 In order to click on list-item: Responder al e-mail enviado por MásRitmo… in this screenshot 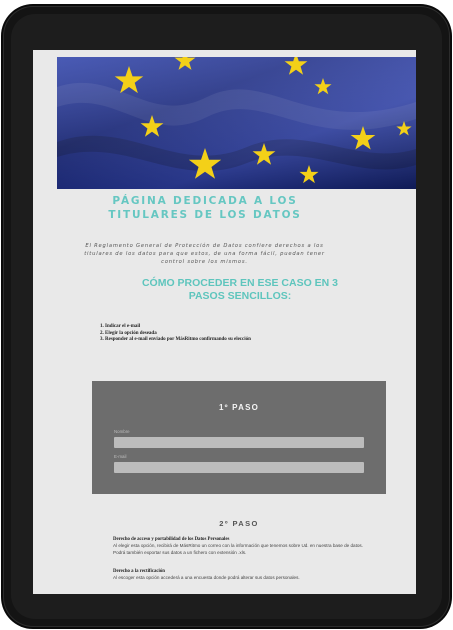, I will do `click(178, 340)`.